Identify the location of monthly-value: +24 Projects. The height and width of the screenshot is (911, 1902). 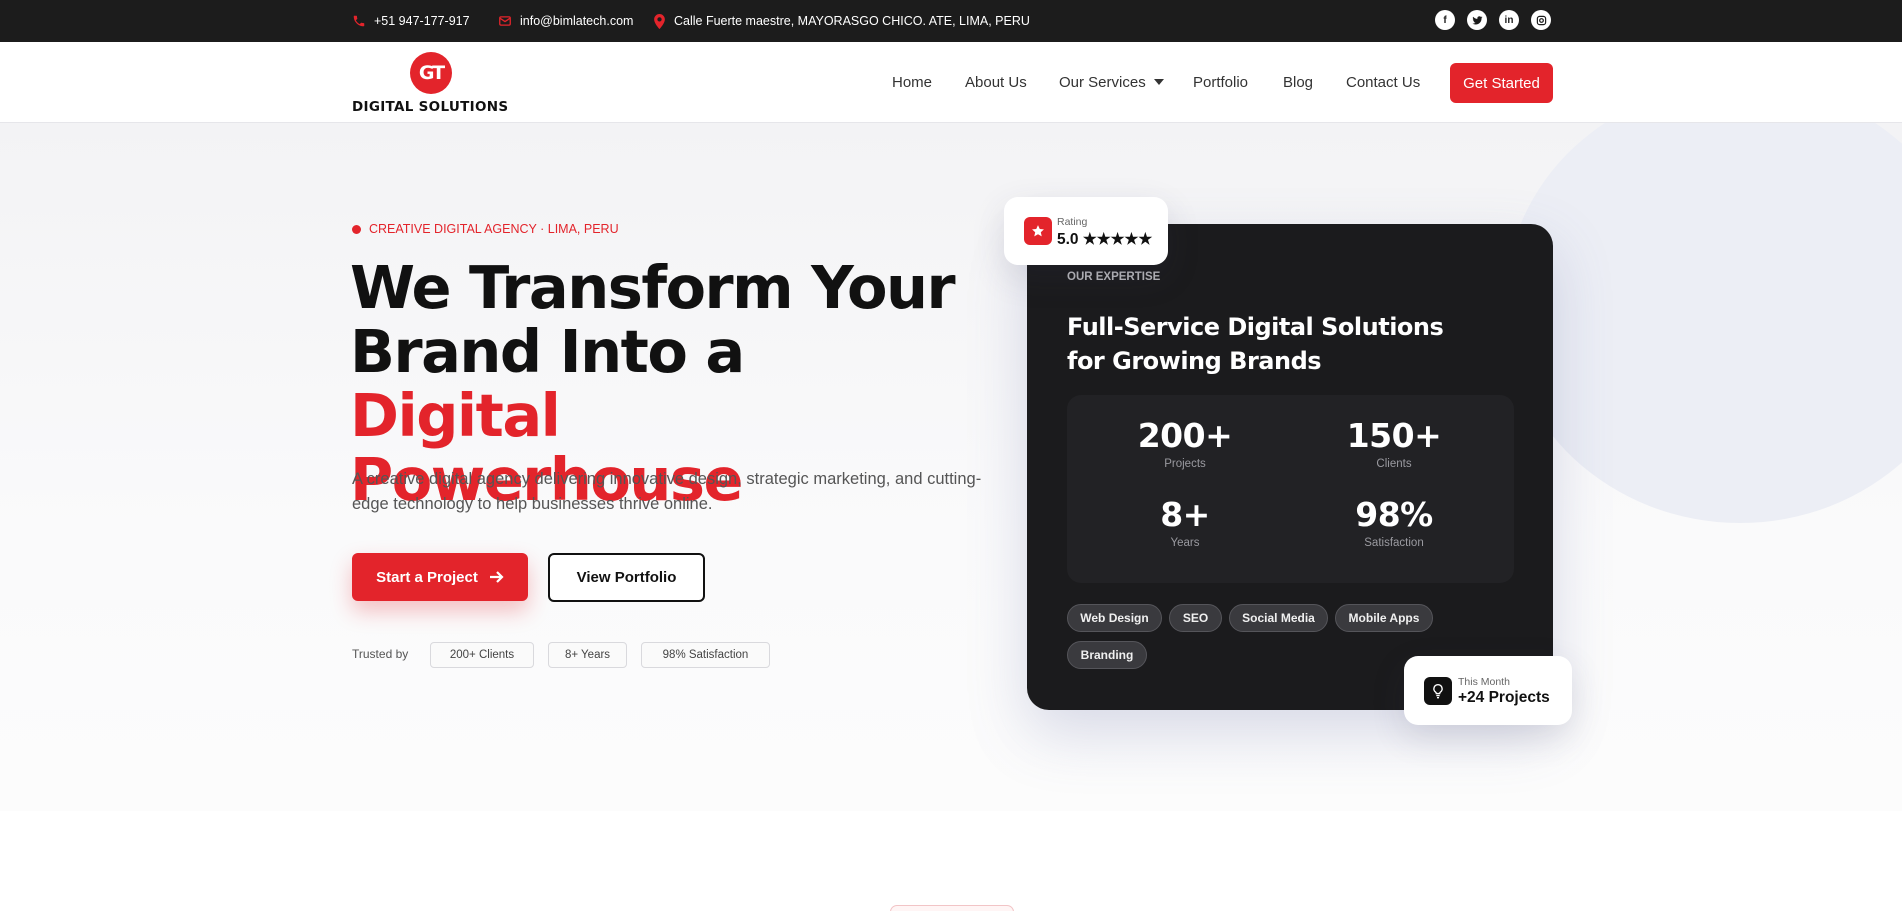
(1504, 697).